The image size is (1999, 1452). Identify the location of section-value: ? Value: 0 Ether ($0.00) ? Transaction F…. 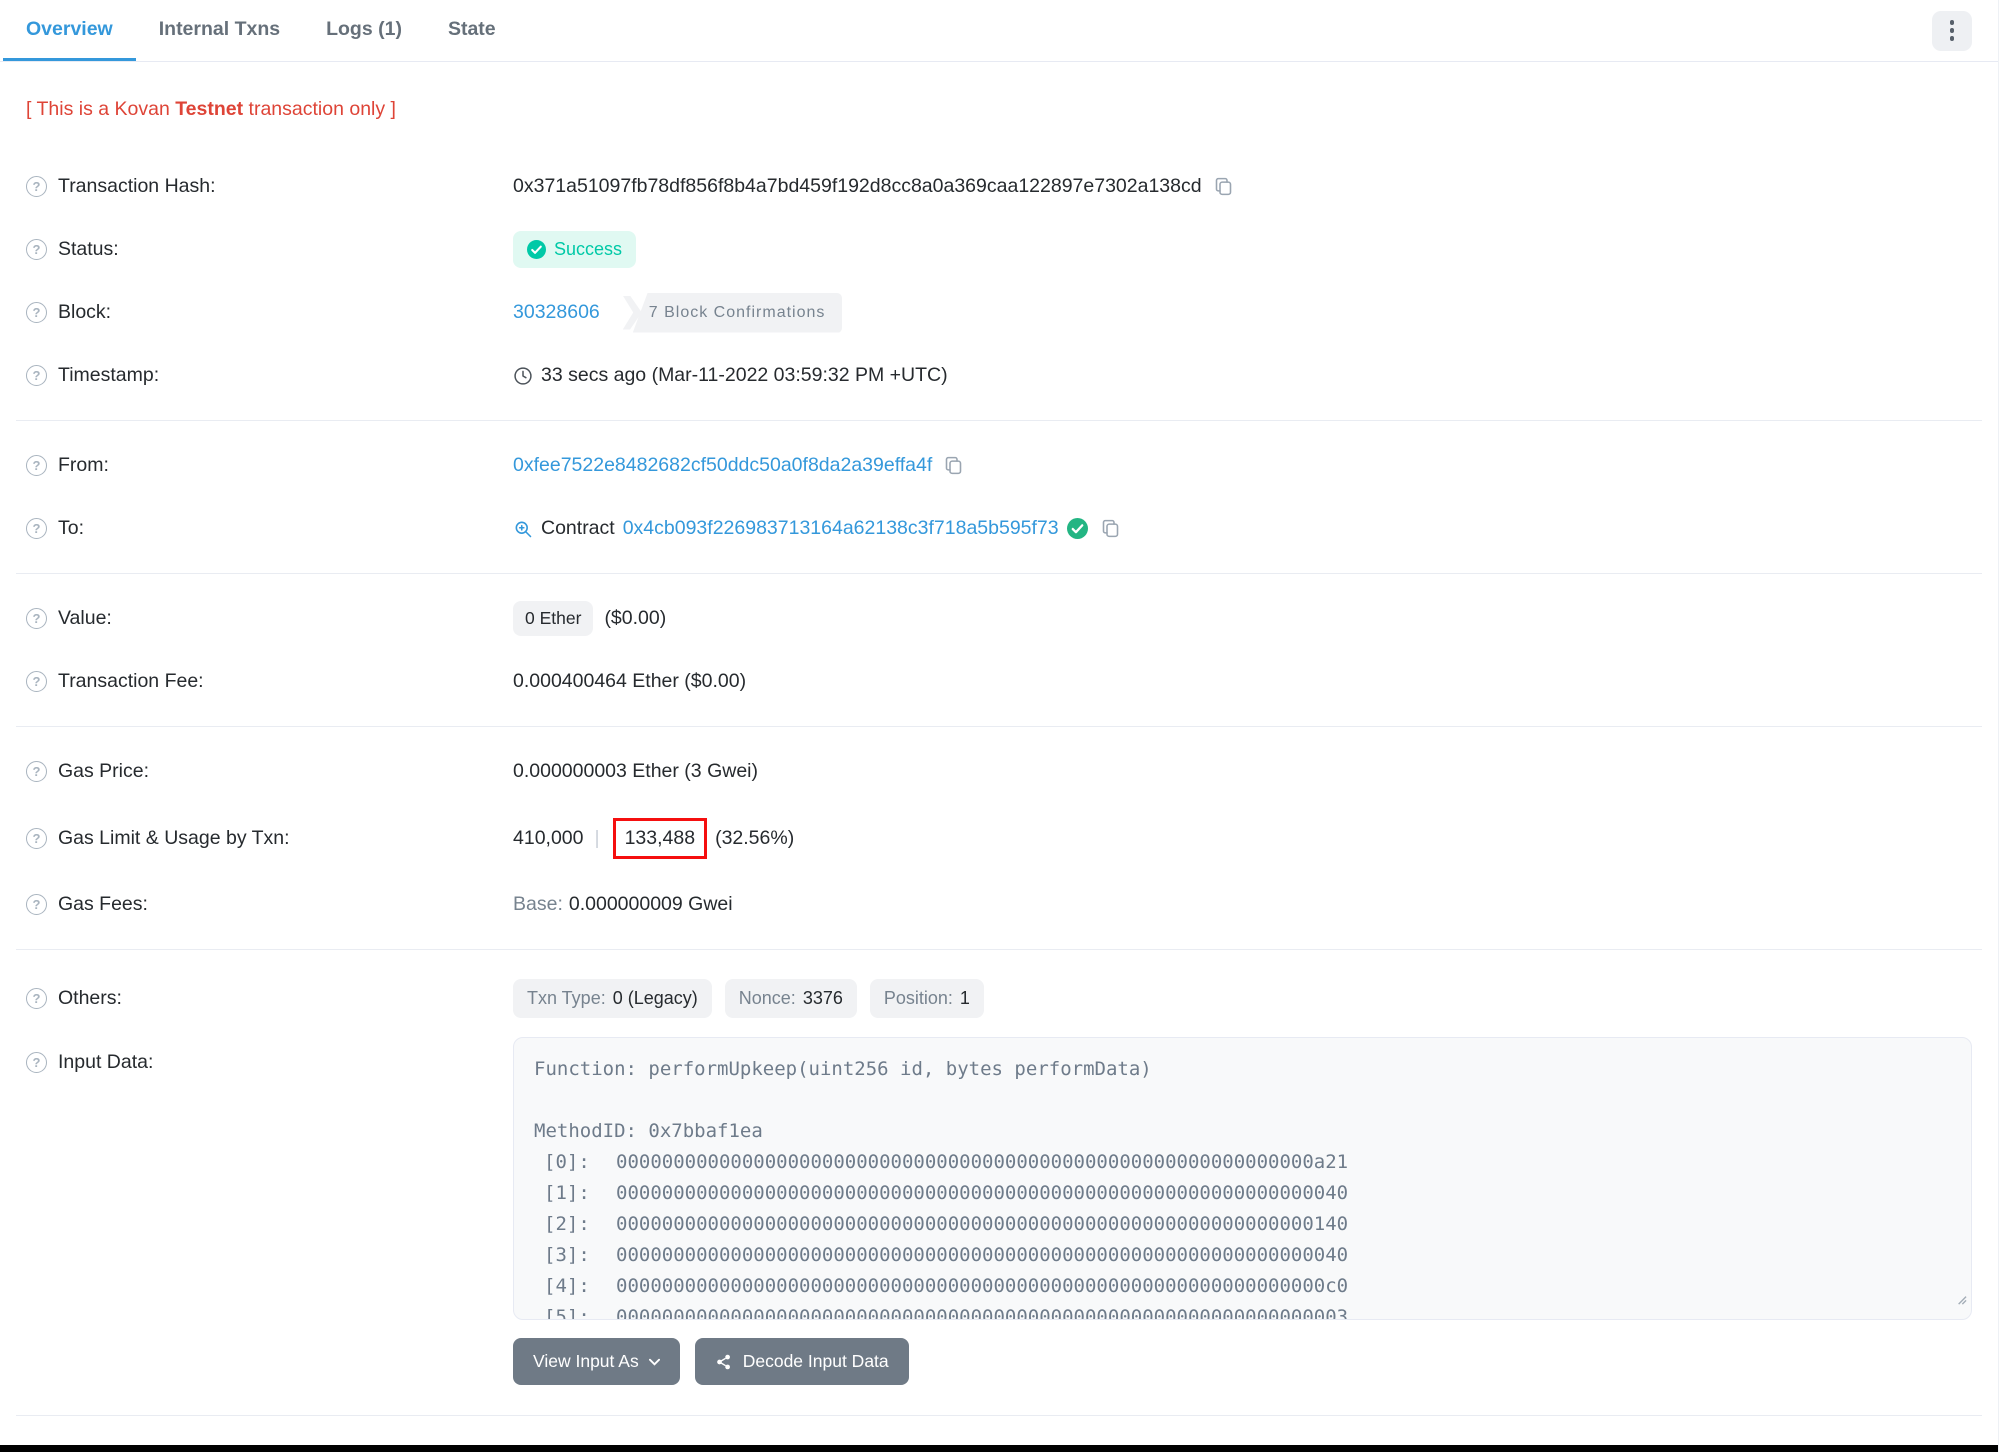
(999, 650).